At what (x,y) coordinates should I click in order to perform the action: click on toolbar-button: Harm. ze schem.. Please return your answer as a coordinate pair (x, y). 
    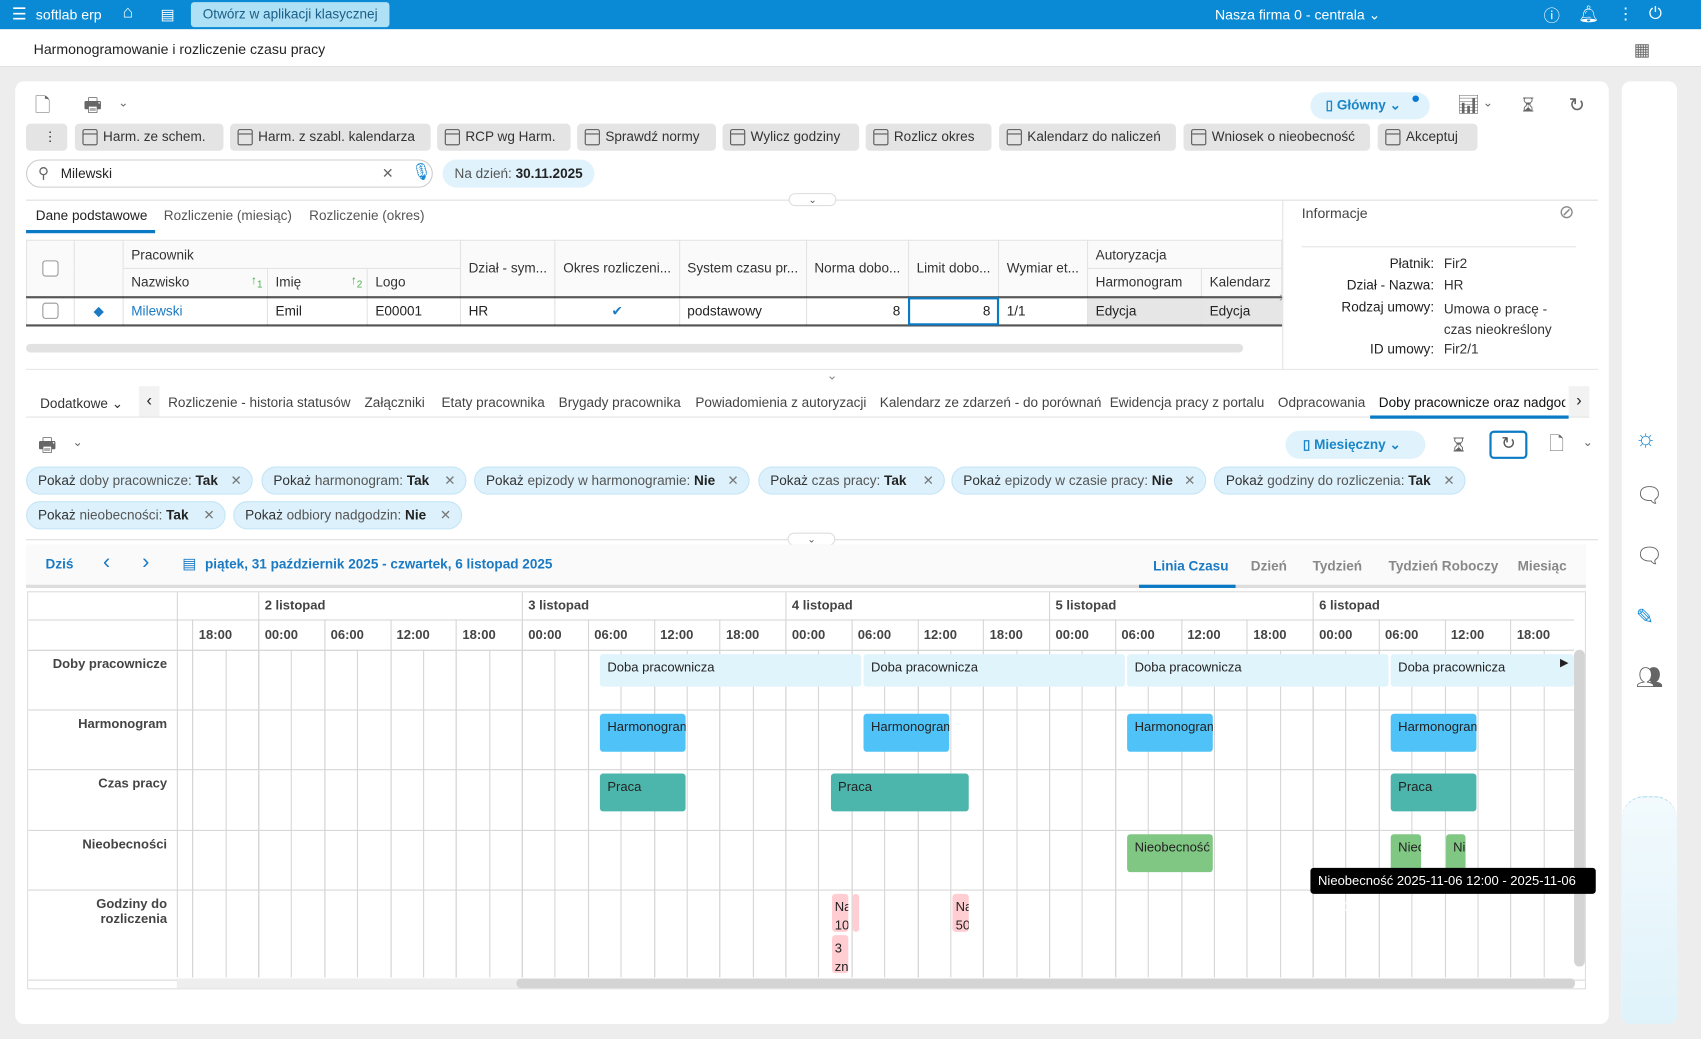
    Looking at the image, I should click on (149, 137).